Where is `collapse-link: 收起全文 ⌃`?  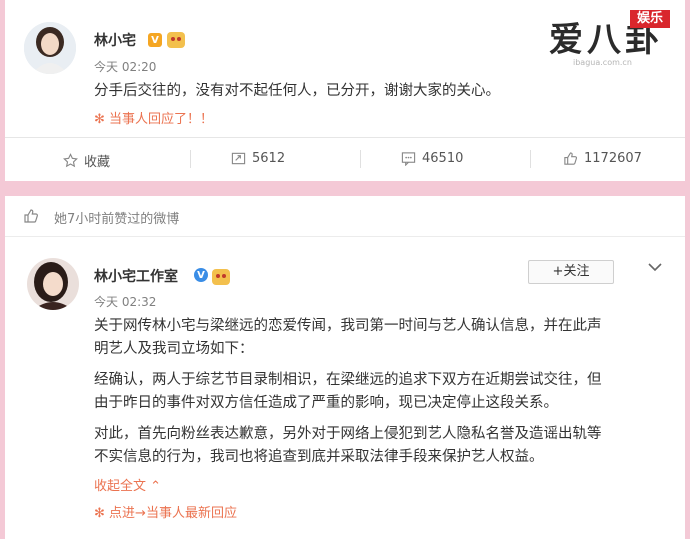 collapse-link: 收起全文 ⌃ is located at coordinates (127, 484).